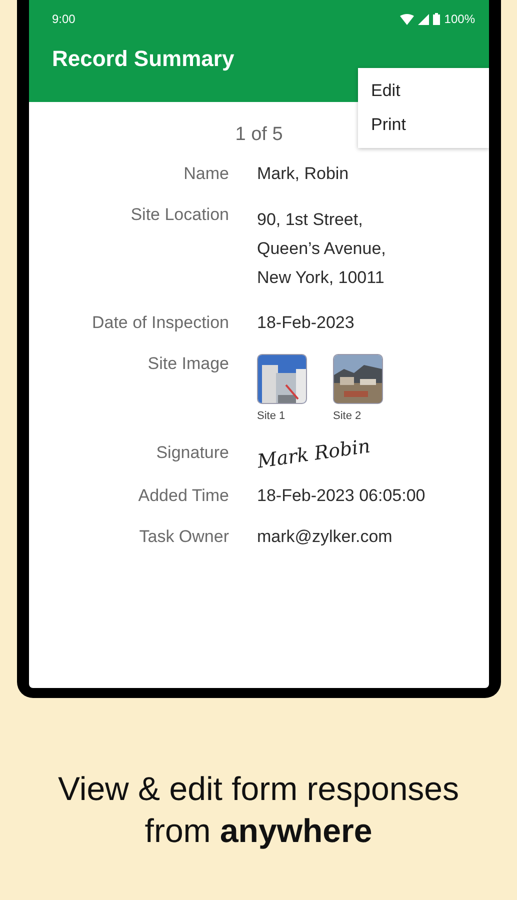  Describe the element at coordinates (303, 174) in the screenshot. I see `field-value: Mark, Robin` at that location.